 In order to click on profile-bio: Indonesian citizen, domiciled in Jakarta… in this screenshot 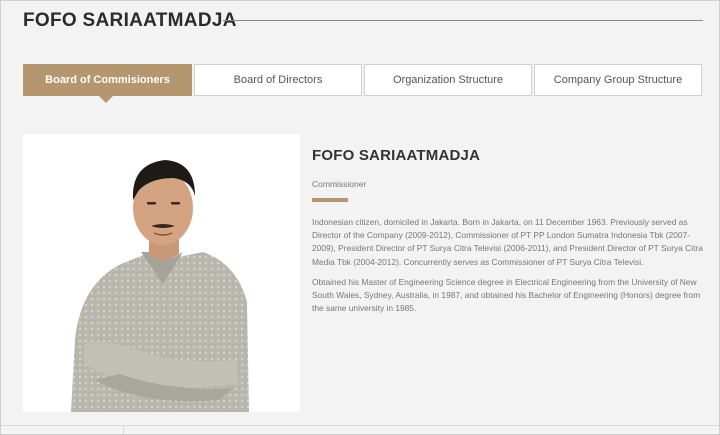, I will do `click(508, 265)`.